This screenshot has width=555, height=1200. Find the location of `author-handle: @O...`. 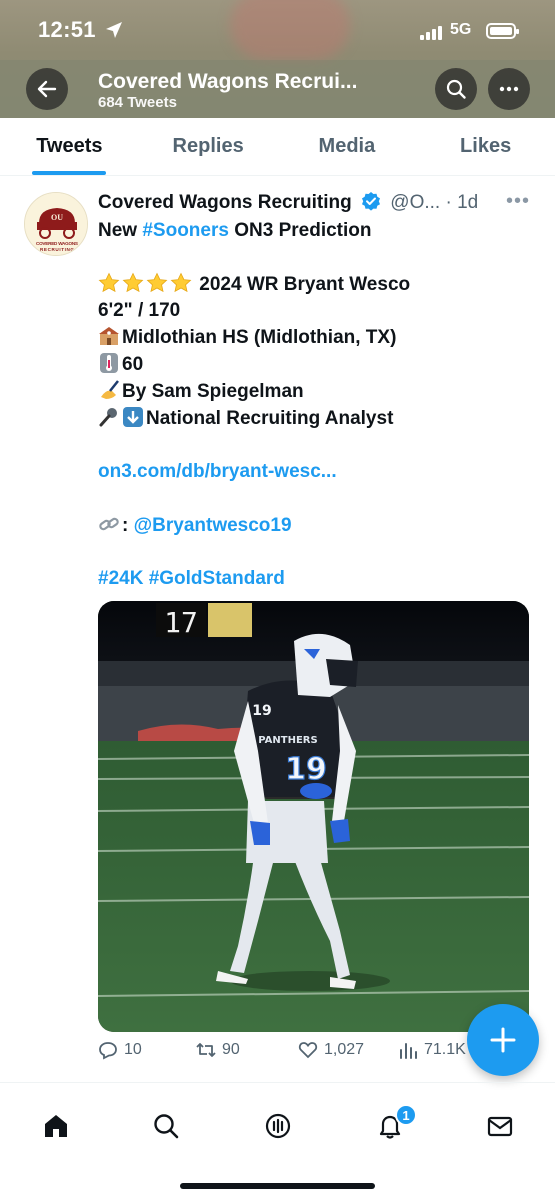

author-handle: @O... is located at coordinates (415, 202).